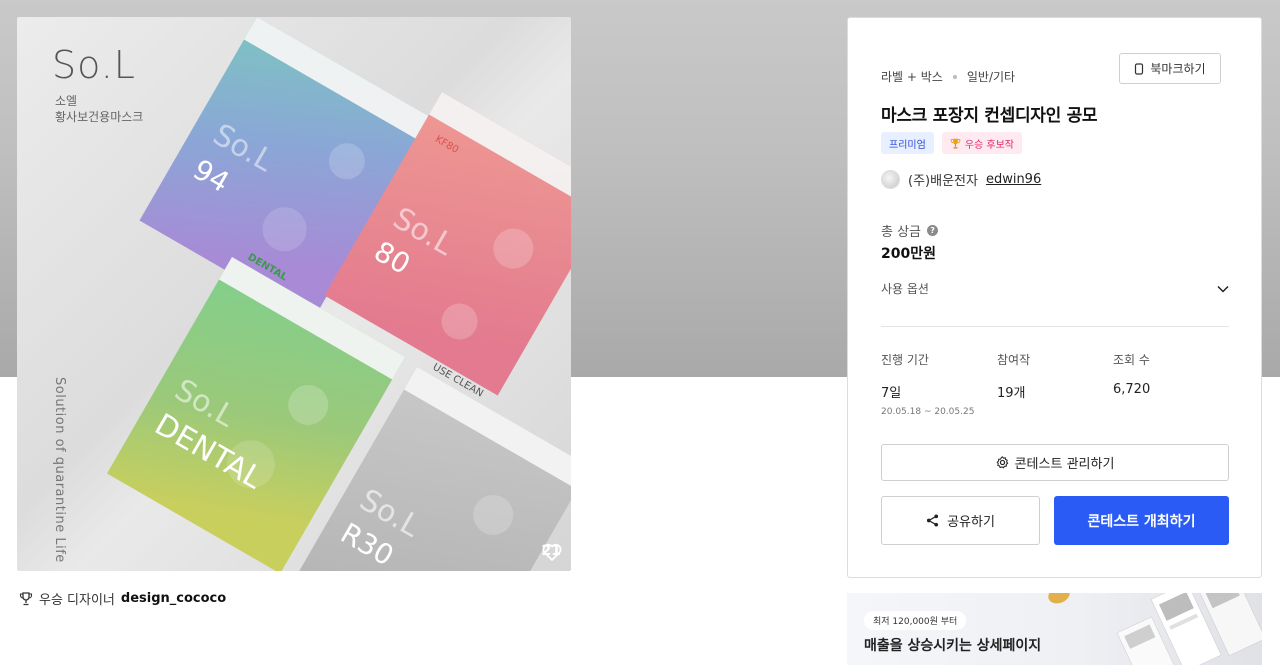 Image resolution: width=1280 pixels, height=665 pixels. I want to click on ad-price-pill: 최저 120,000원 부터, so click(915, 620).